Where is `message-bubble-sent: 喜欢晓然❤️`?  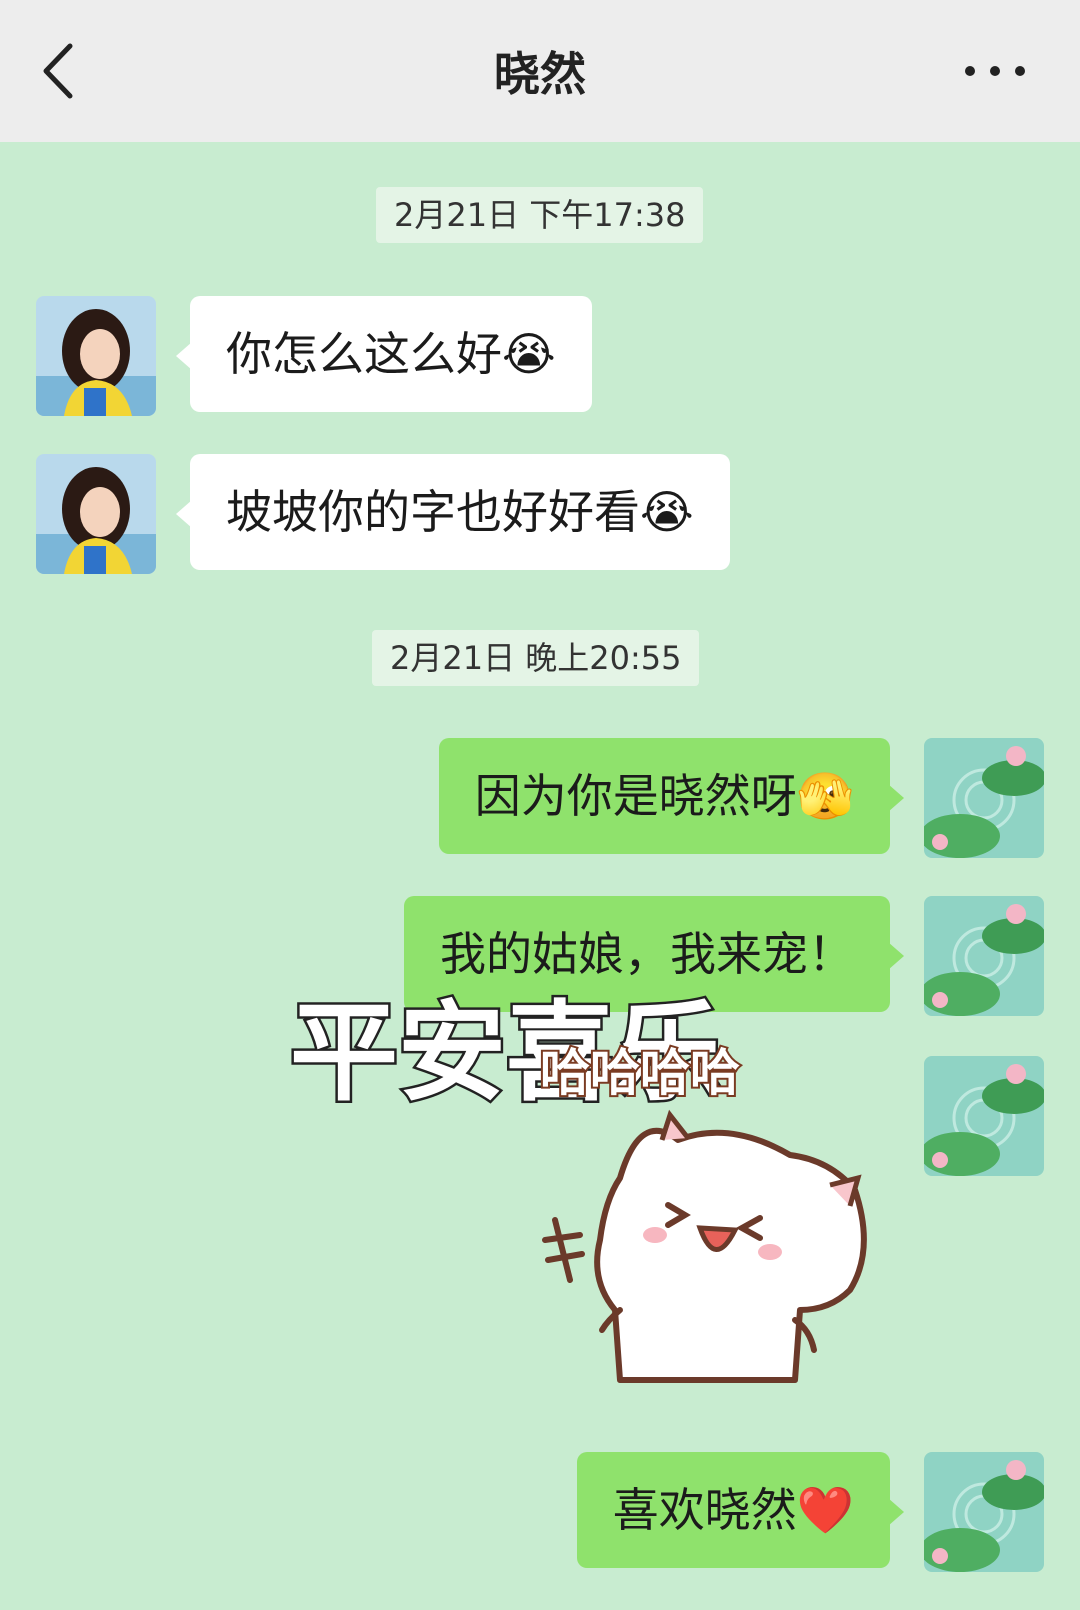
message-bubble-sent: 喜欢晓然❤️ is located at coordinates (740, 1510).